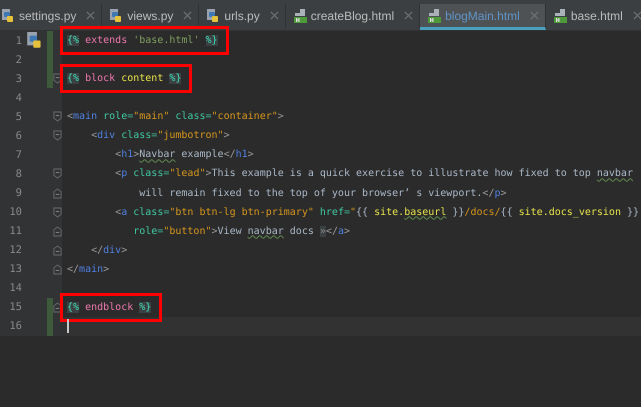 Image resolution: width=641 pixels, height=407 pixels. What do you see at coordinates (151, 17) in the screenshot?
I see `editor-tab: views.py` at bounding box center [151, 17].